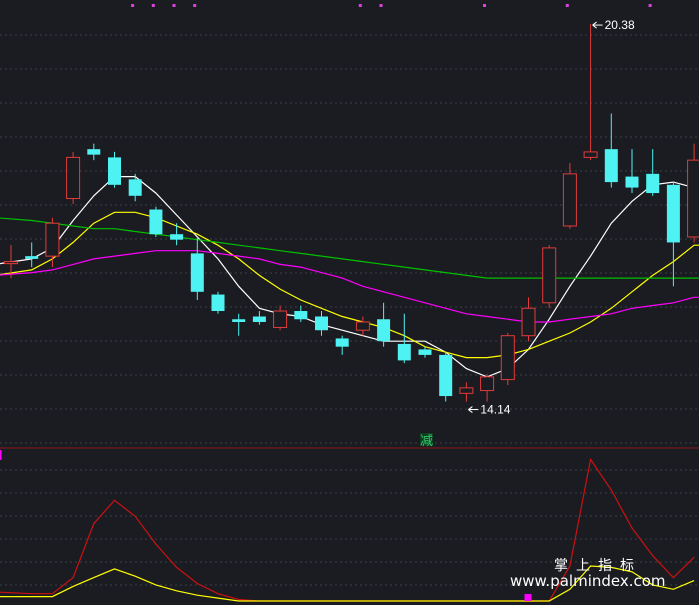 This screenshot has width=699, height=605. Describe the element at coordinates (620, 25) in the screenshot. I see `price-label: 20.38` at that location.